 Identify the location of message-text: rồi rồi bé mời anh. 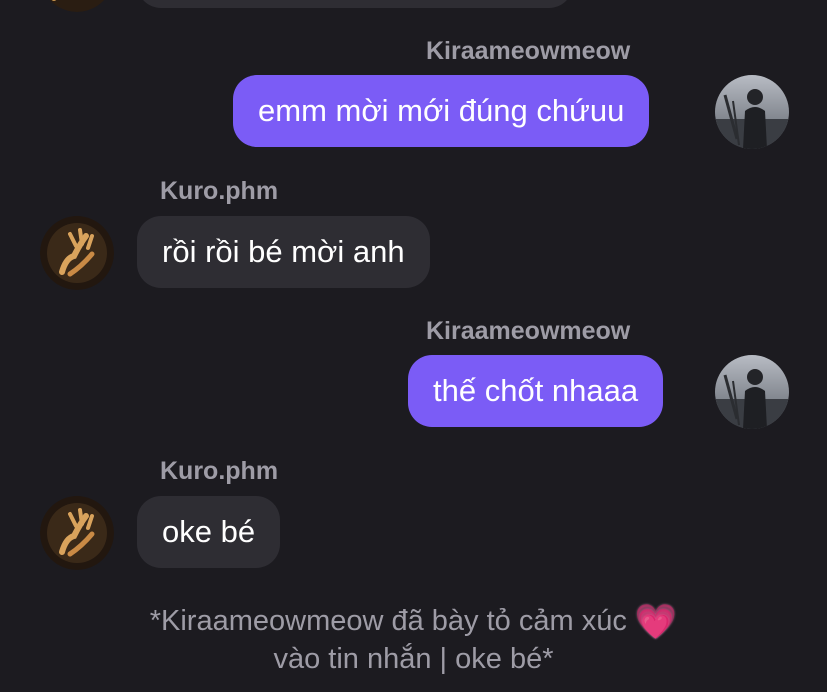
(283, 251).